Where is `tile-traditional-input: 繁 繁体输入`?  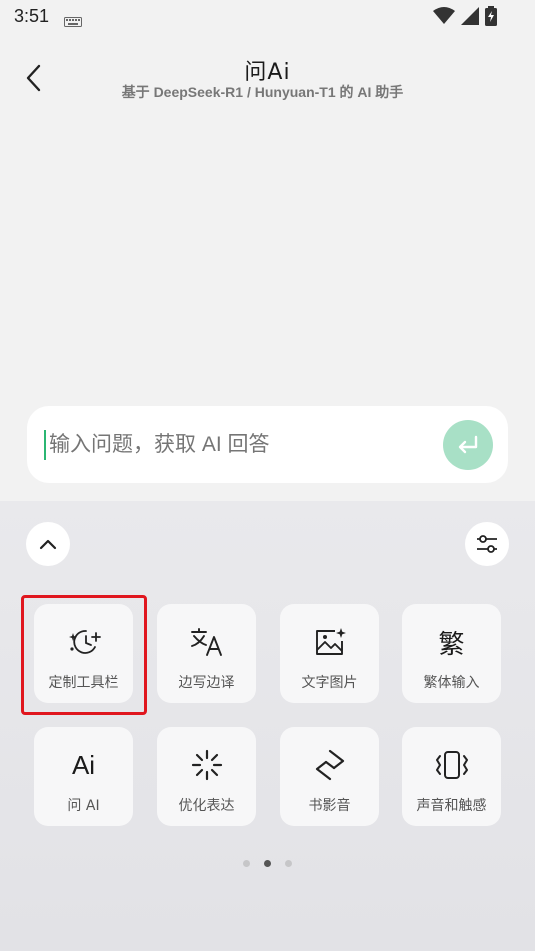
tile-traditional-input: 繁 繁体输入 is located at coordinates (451, 653).